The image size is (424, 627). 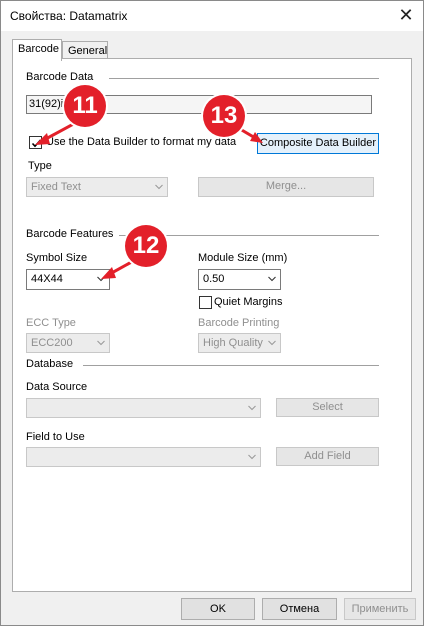 I want to click on tab-barcode: Barcode, so click(x=37, y=50).